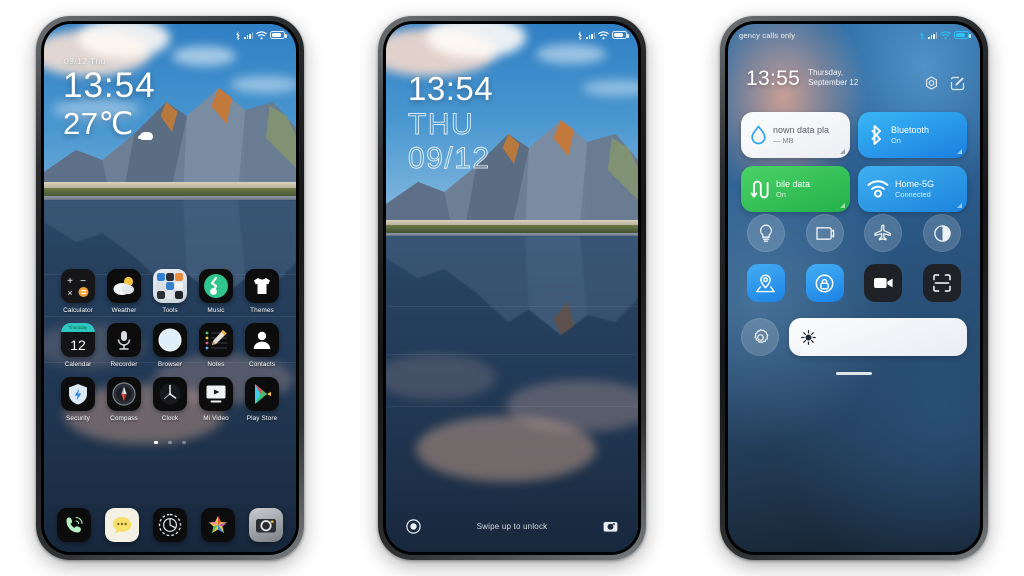 This screenshot has height=576, width=1024. I want to click on airplane-mode-icon, so click(883, 232).